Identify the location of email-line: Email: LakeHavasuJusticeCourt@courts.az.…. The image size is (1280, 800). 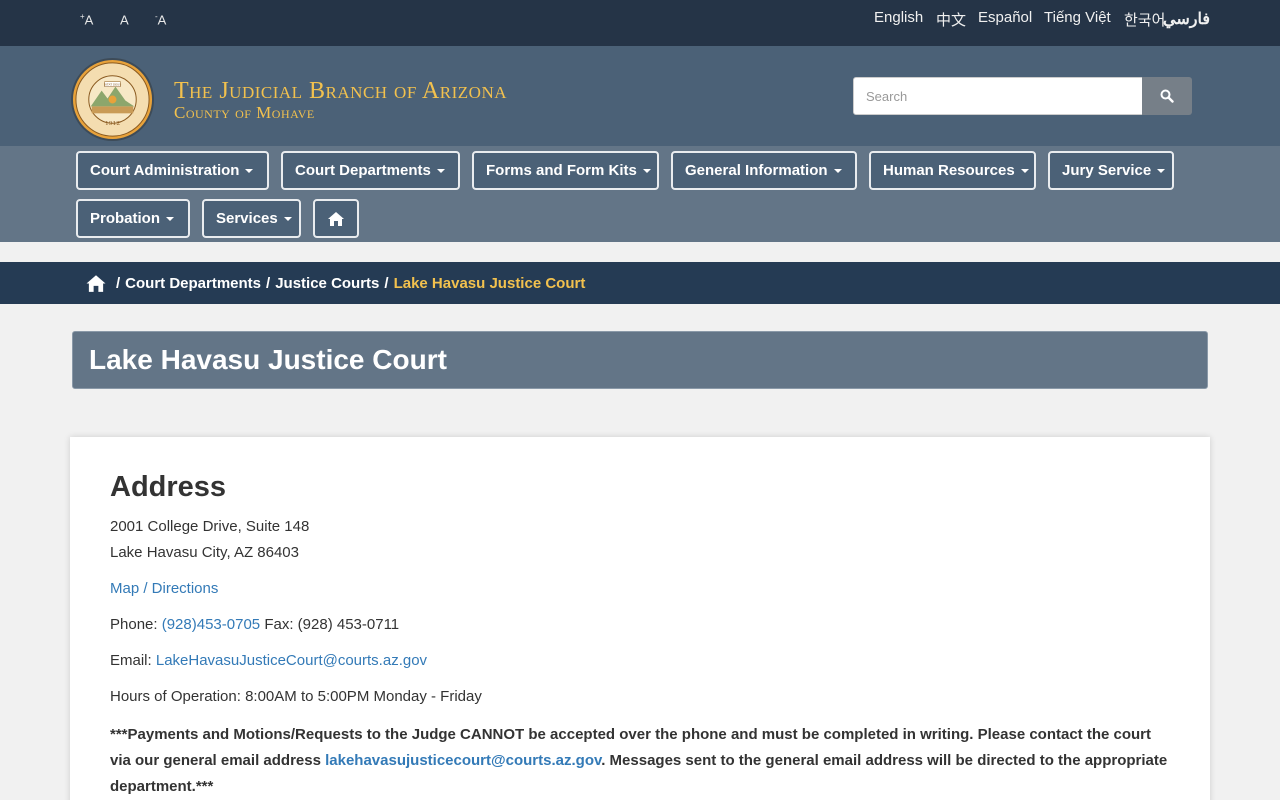
(268, 660).